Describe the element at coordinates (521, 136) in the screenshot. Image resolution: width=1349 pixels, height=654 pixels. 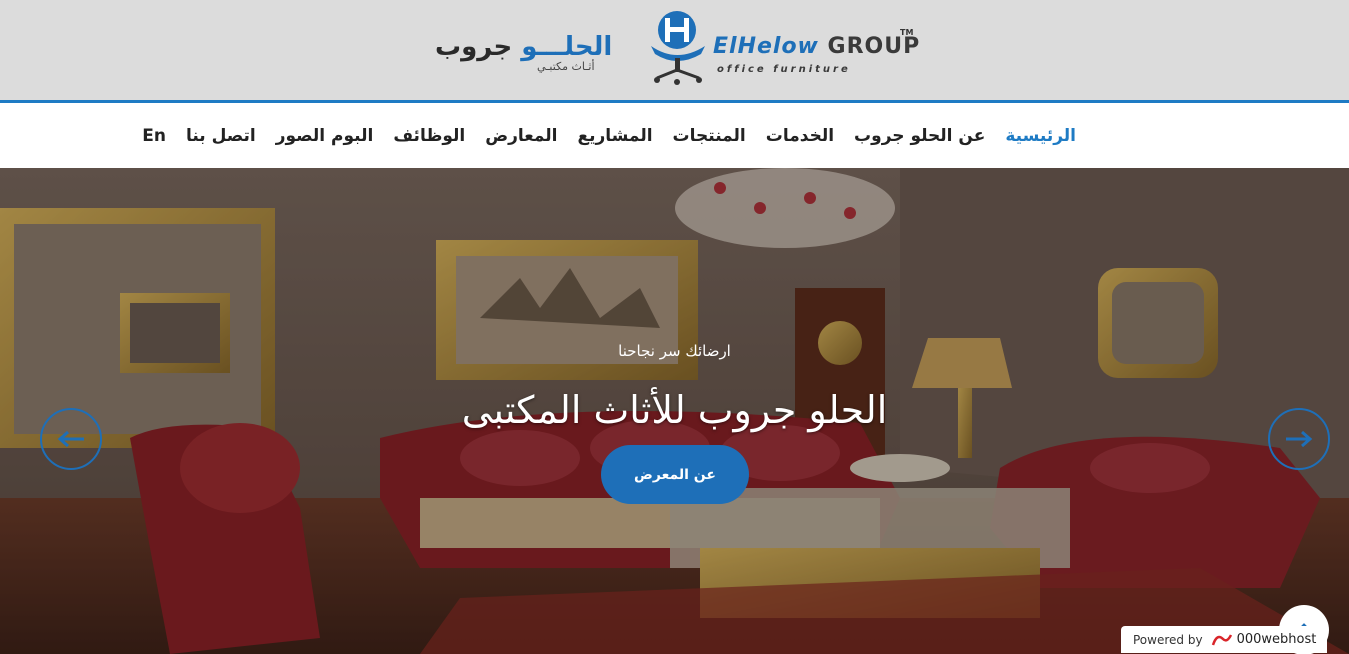
I see `nav-item-exhibitions: المعارض` at that location.